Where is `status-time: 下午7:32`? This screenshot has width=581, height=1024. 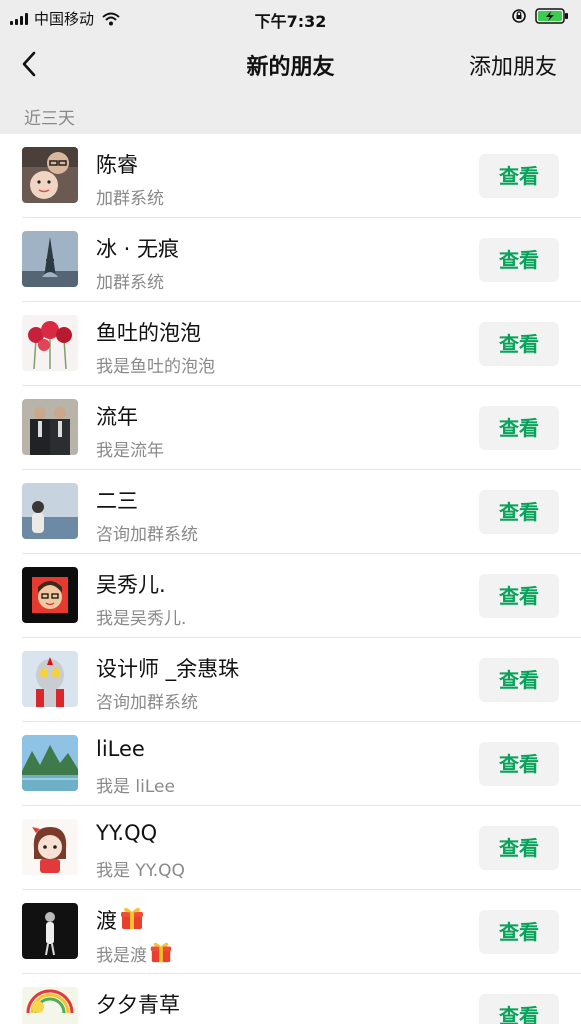 status-time: 下午7:32 is located at coordinates (290, 21).